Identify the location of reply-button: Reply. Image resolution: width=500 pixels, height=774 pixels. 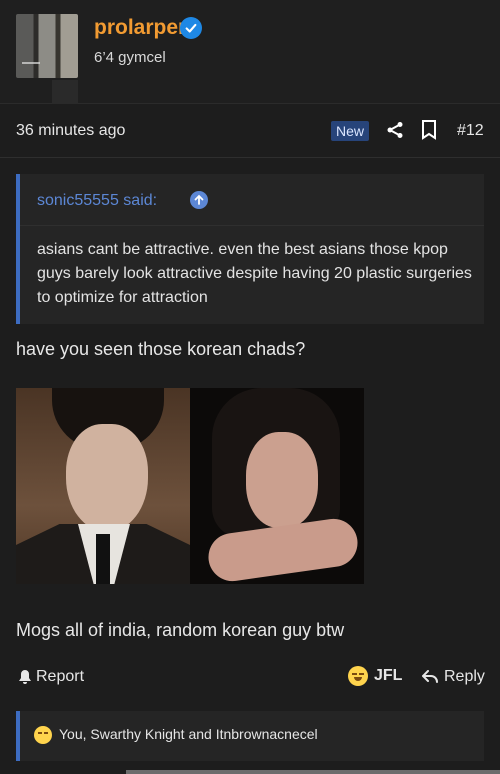
(453, 677).